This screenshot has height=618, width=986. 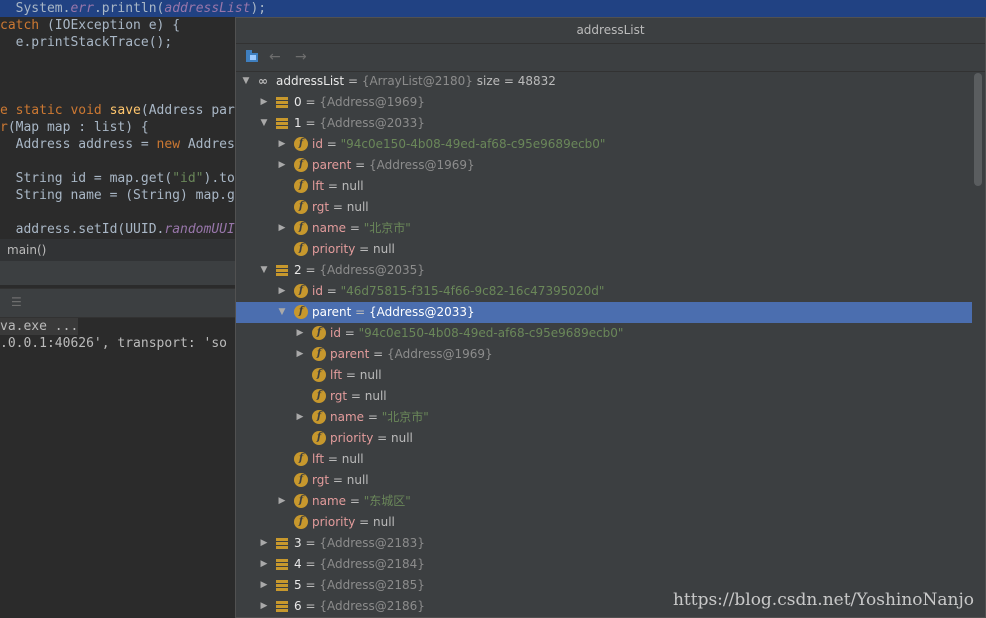 I want to click on variable-value: {Address@2033}, so click(x=372, y=123).